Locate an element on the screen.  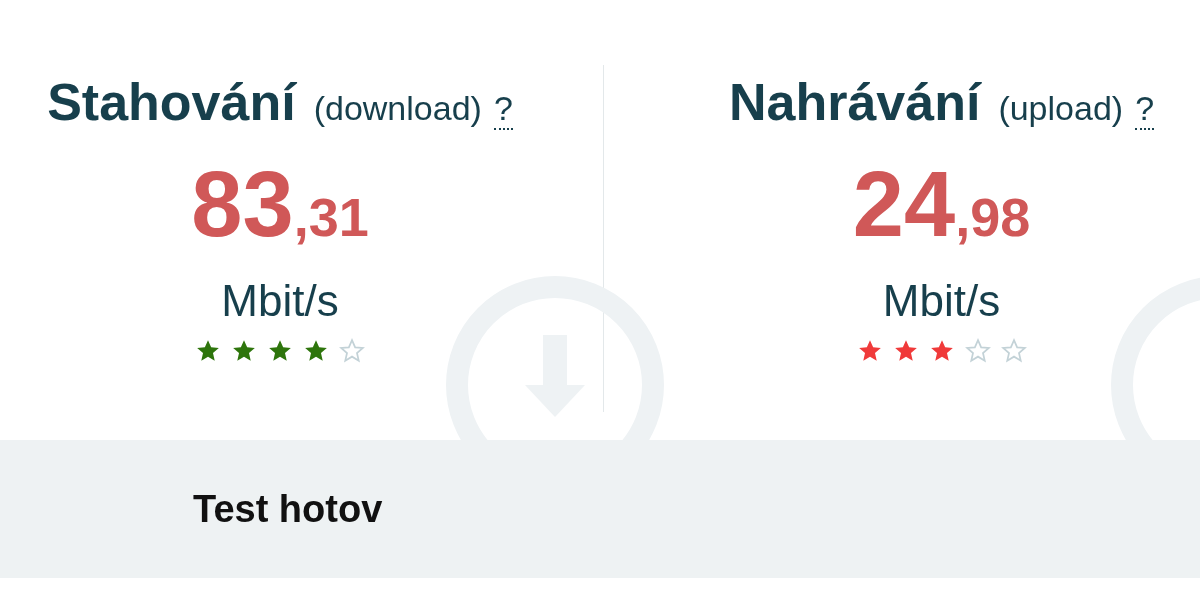
panel-subtitle: (upload) is located at coordinates (1061, 108).